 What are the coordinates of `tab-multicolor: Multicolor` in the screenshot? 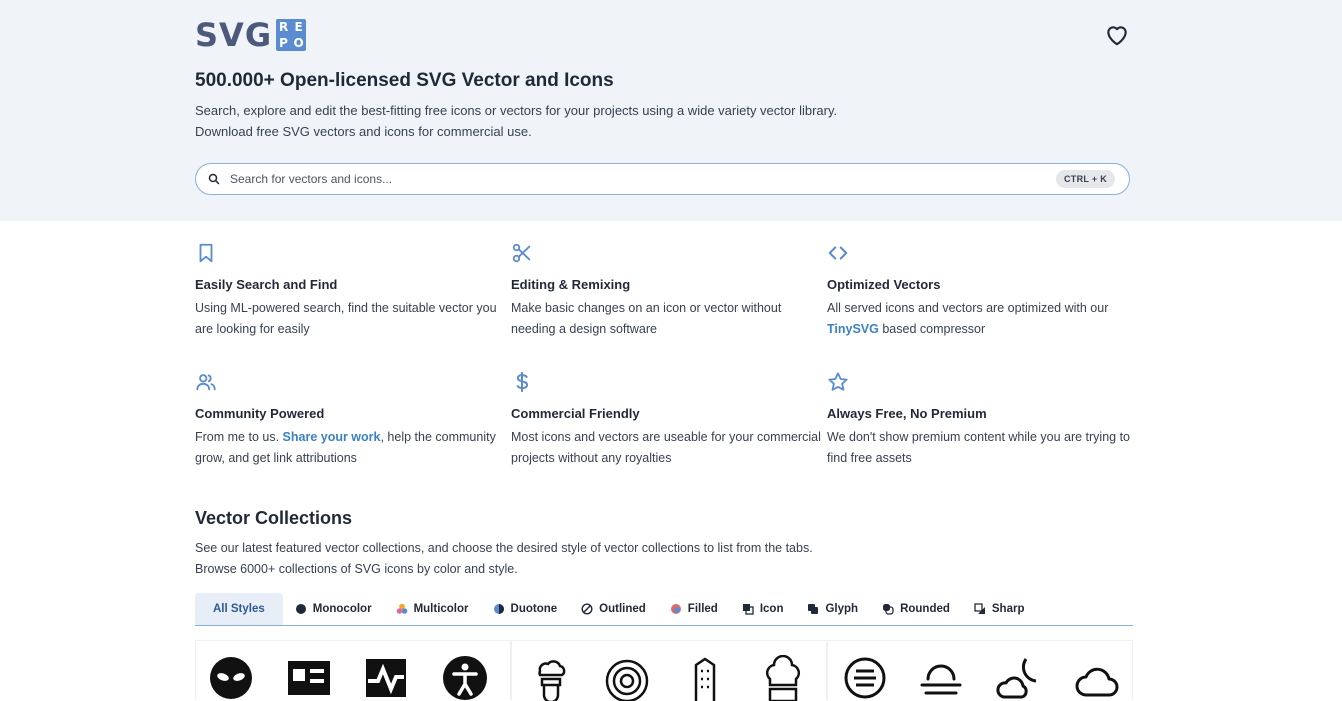 It's located at (432, 609).